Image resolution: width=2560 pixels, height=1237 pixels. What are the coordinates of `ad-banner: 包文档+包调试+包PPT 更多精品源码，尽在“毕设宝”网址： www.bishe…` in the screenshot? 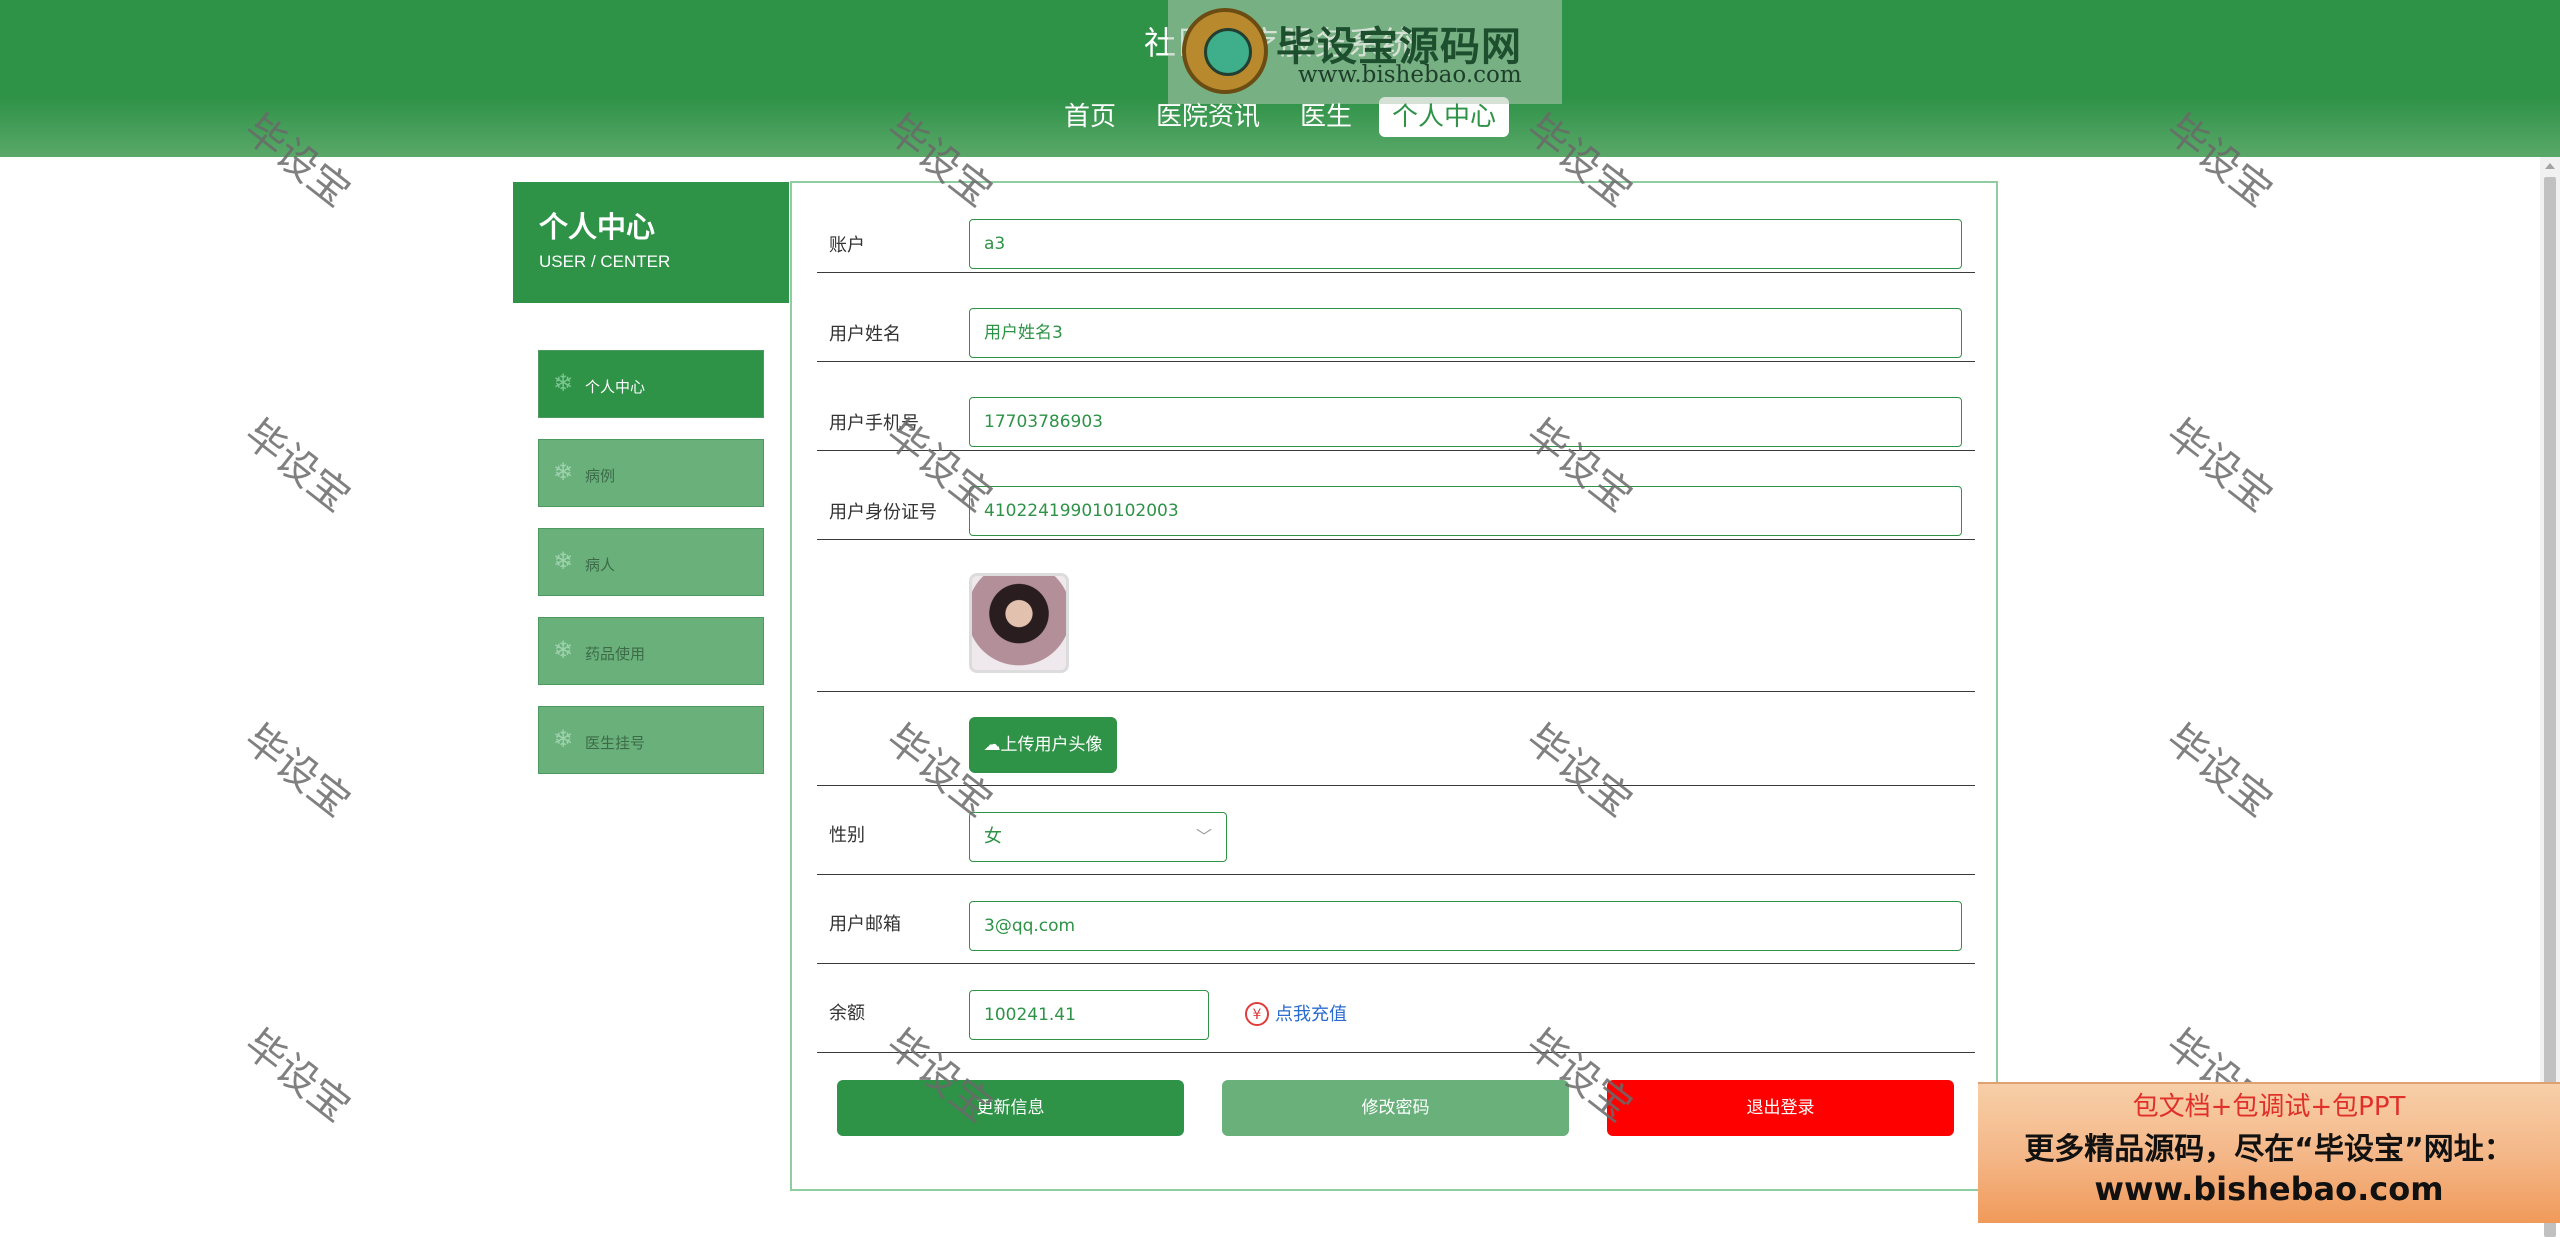 It's located at (2269, 1152).